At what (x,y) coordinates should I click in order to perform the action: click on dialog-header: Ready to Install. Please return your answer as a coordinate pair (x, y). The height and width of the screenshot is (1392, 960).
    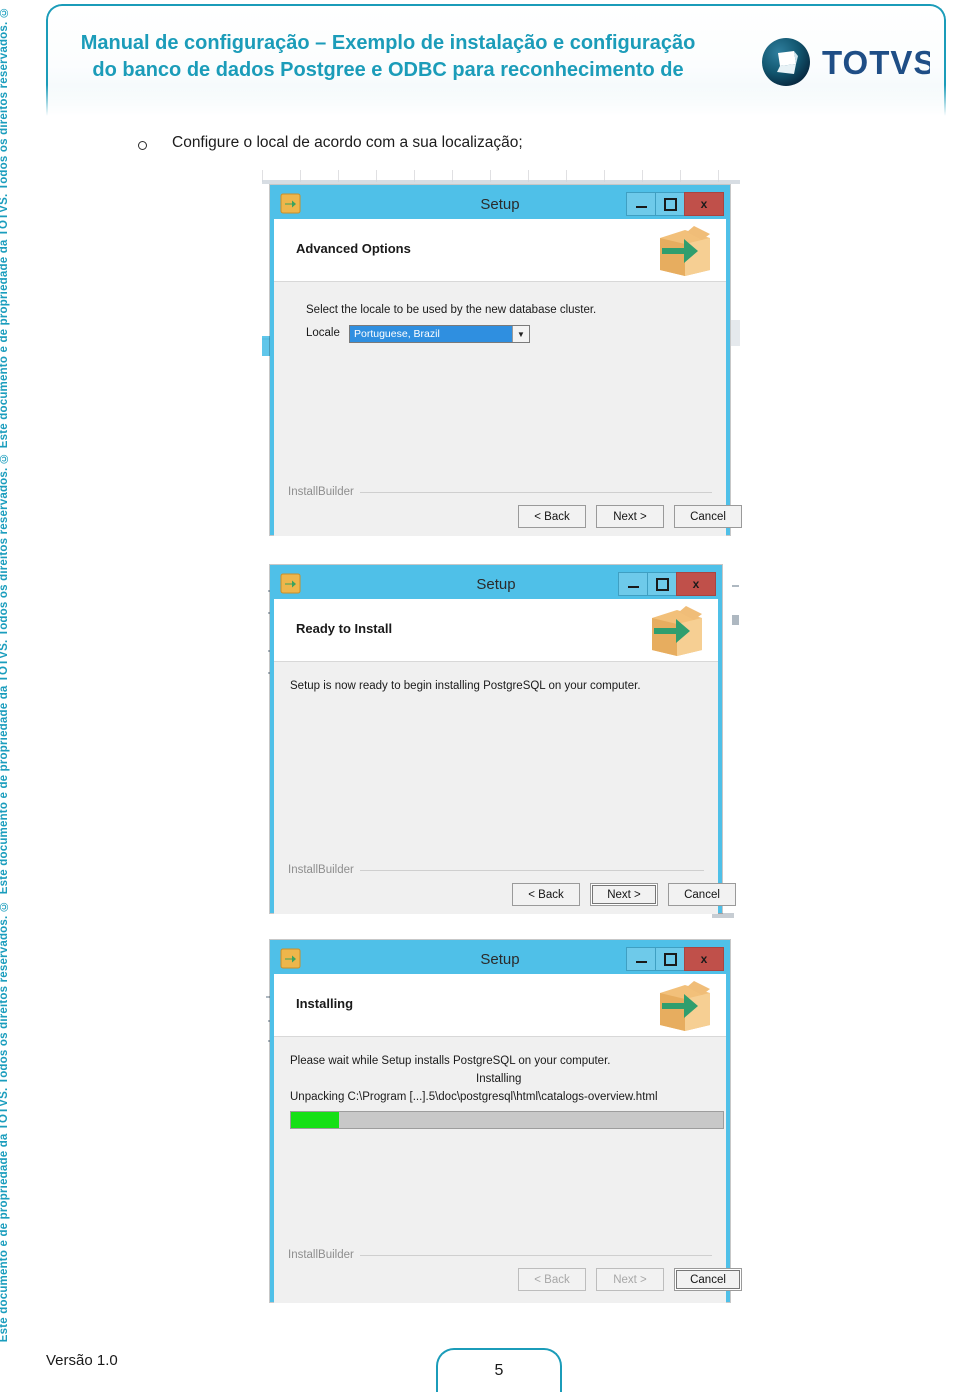
    Looking at the image, I should click on (496, 630).